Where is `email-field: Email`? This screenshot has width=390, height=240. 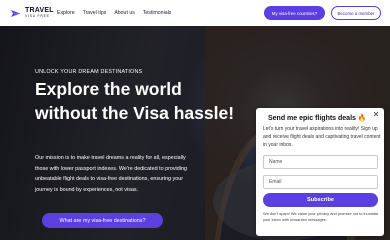 email-field: Email is located at coordinates (320, 182).